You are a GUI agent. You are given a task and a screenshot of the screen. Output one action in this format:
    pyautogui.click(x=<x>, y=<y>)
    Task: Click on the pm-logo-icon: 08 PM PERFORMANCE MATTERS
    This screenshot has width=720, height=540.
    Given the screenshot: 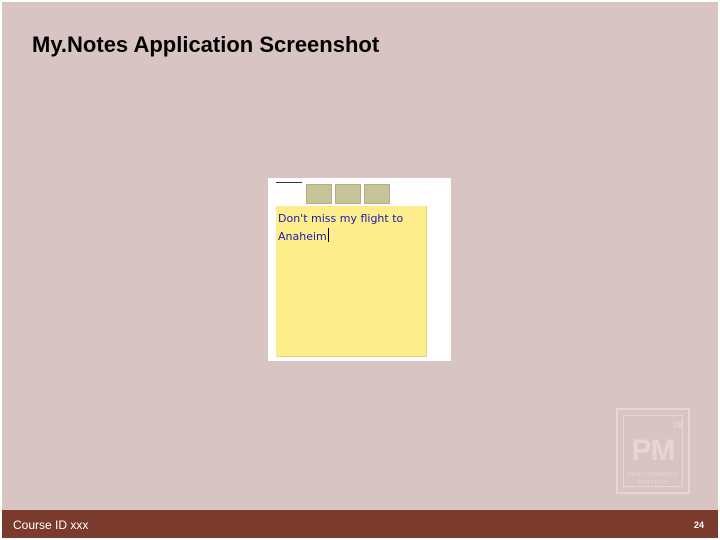 What is the action you would take?
    pyautogui.click(x=653, y=451)
    